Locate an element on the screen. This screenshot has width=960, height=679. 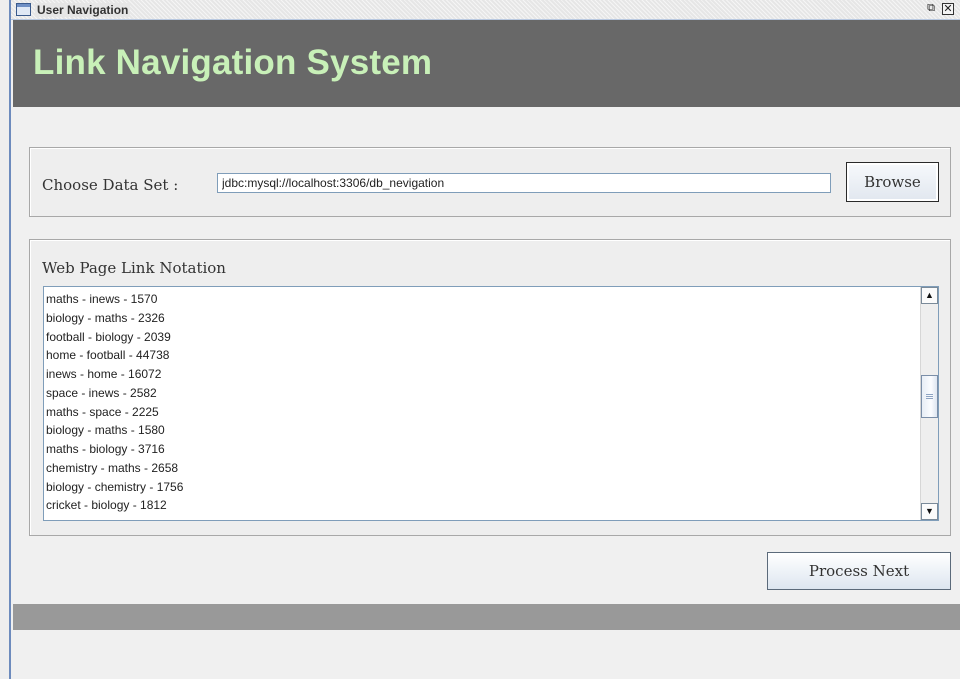
dataset-input is located at coordinates (524, 183).